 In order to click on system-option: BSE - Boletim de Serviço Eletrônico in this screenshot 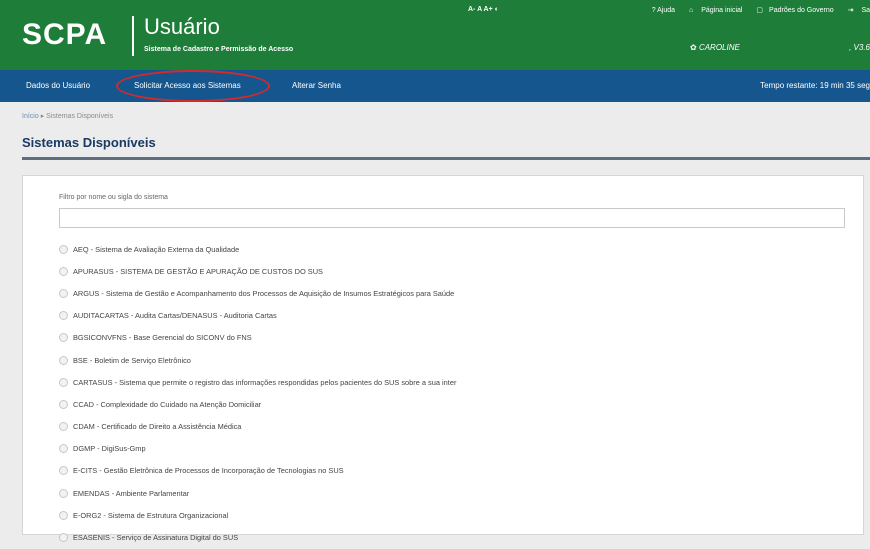, I will do `click(454, 360)`.